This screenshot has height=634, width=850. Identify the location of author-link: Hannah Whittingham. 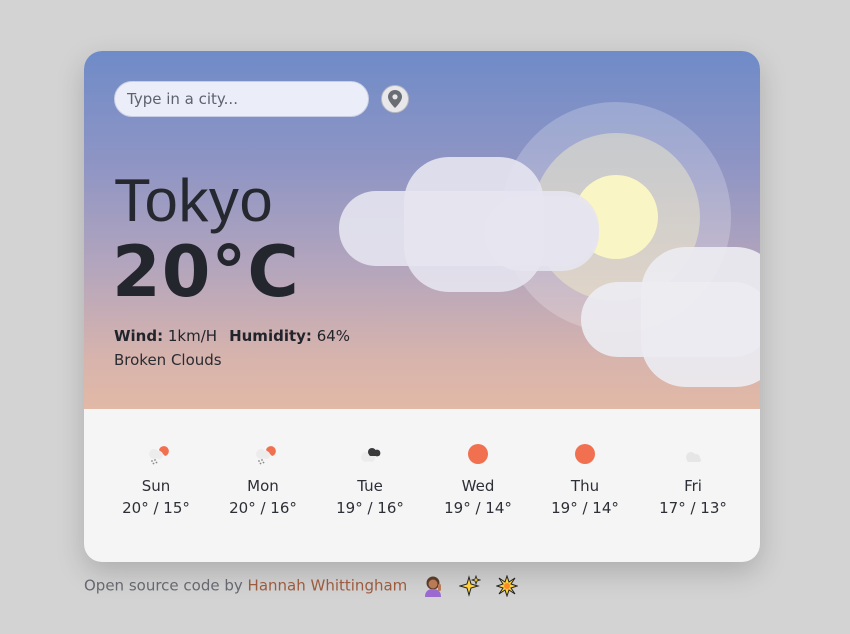
(328, 586).